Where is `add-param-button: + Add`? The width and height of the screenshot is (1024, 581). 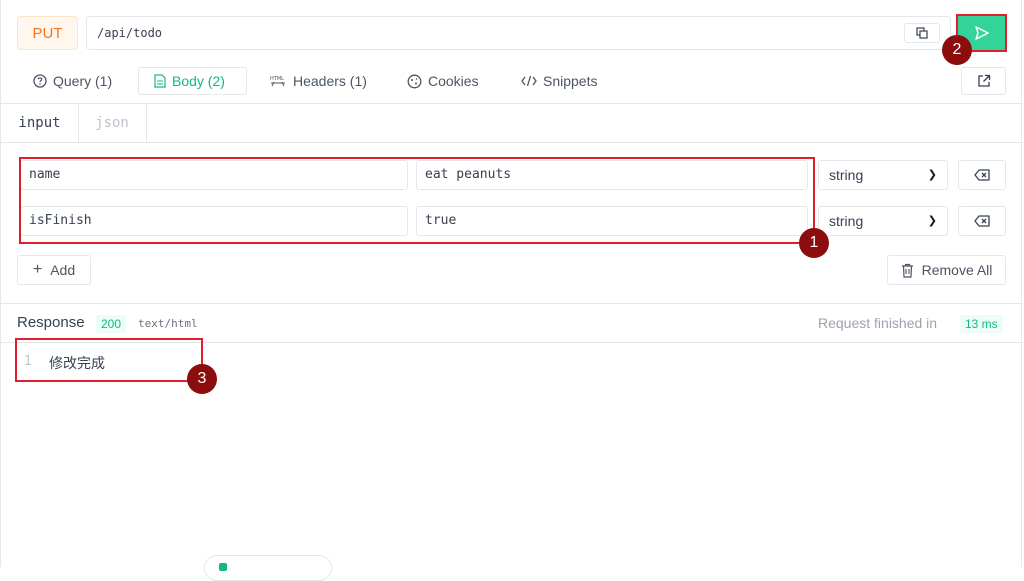
add-param-button: + Add is located at coordinates (54, 270).